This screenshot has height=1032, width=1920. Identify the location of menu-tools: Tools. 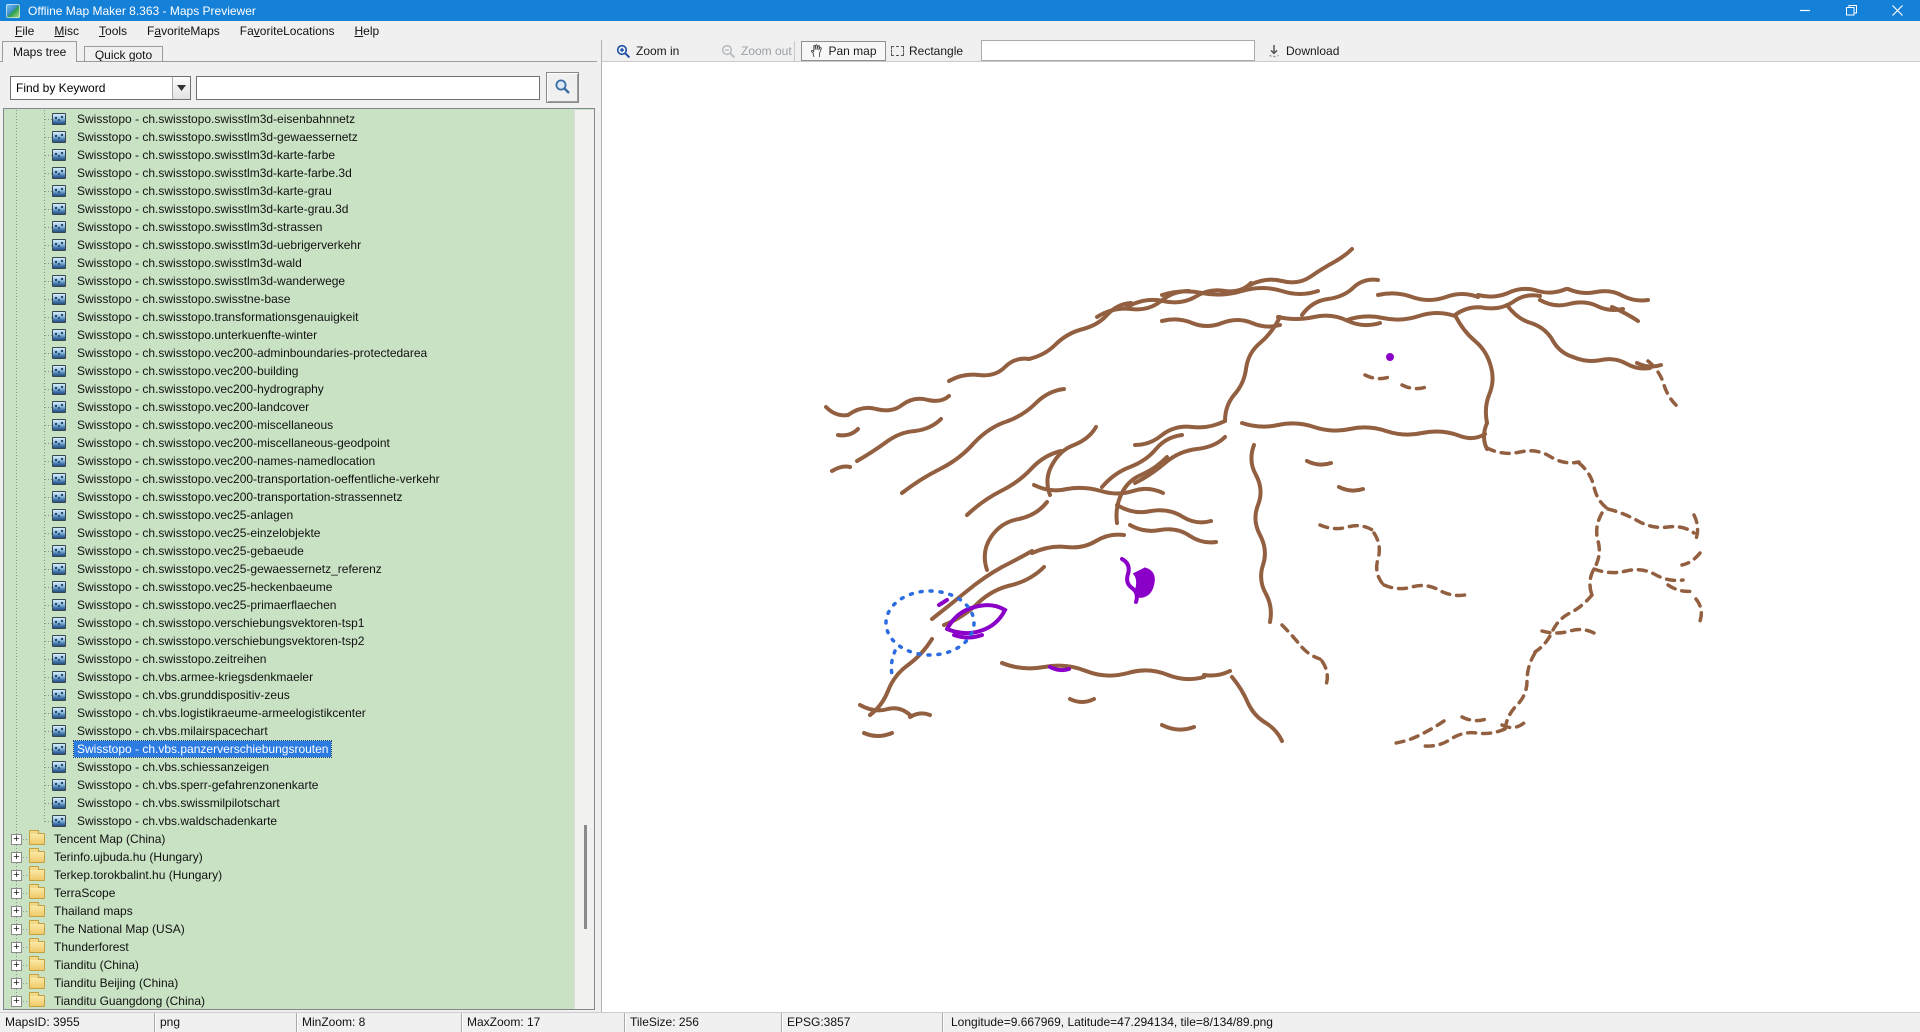
(113, 31).